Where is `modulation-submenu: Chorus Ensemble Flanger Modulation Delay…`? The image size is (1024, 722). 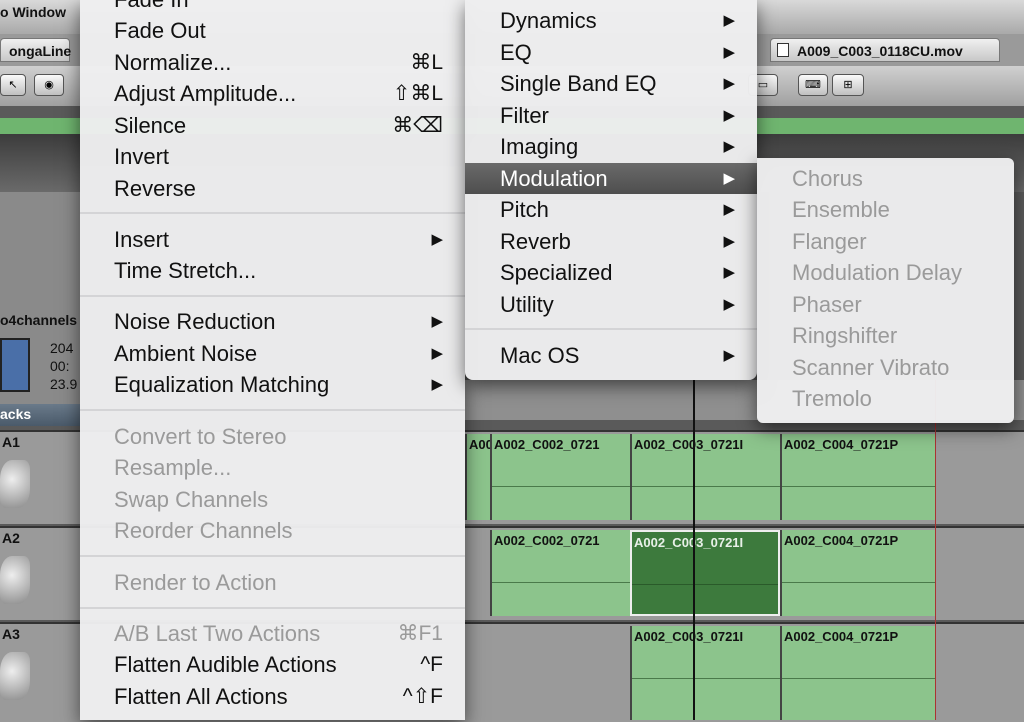 modulation-submenu: Chorus Ensemble Flanger Modulation Delay… is located at coordinates (885, 290).